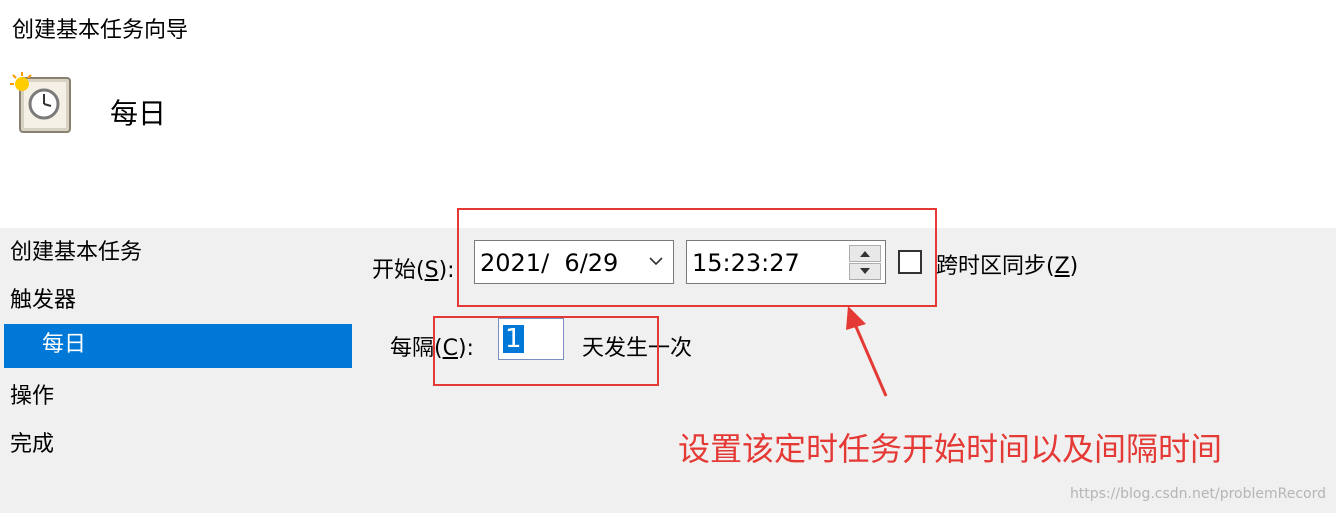  What do you see at coordinates (40, 102) in the screenshot?
I see `calendar-clock-icon` at bounding box center [40, 102].